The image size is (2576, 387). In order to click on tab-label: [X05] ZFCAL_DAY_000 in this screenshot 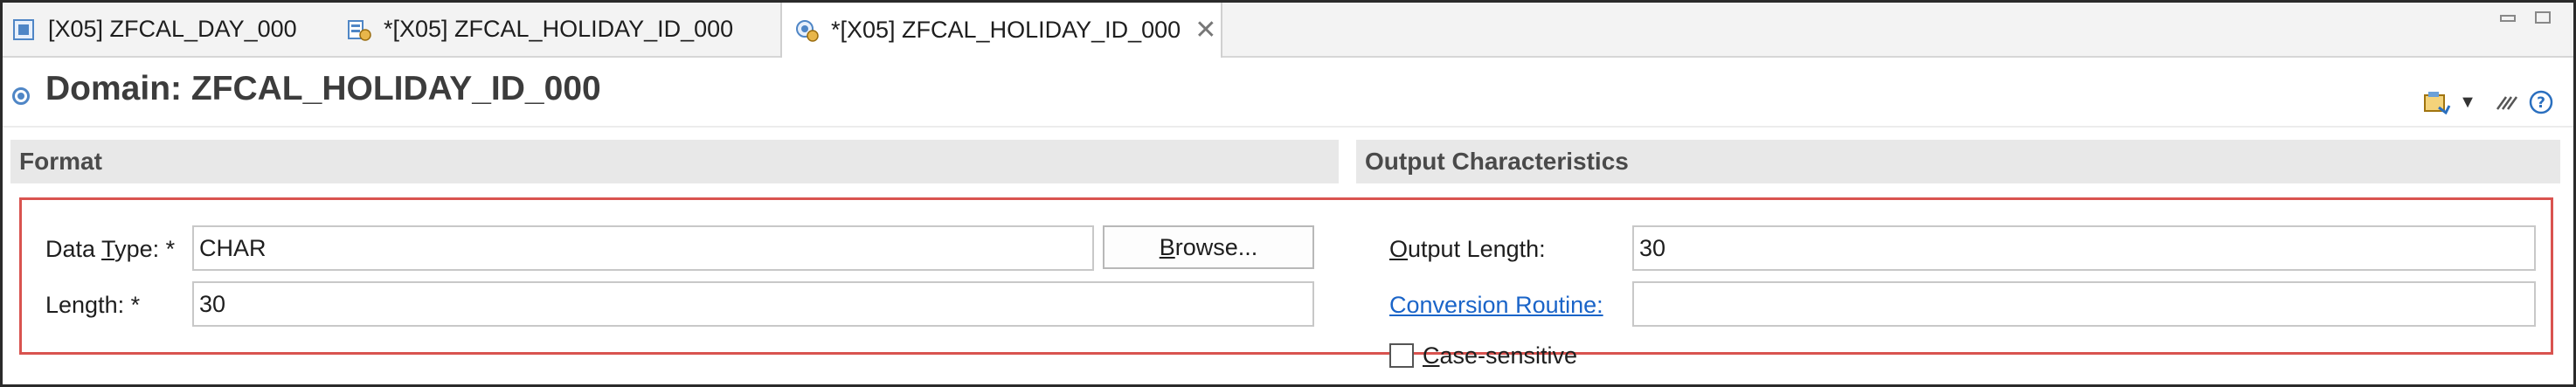, I will do `click(172, 29)`.